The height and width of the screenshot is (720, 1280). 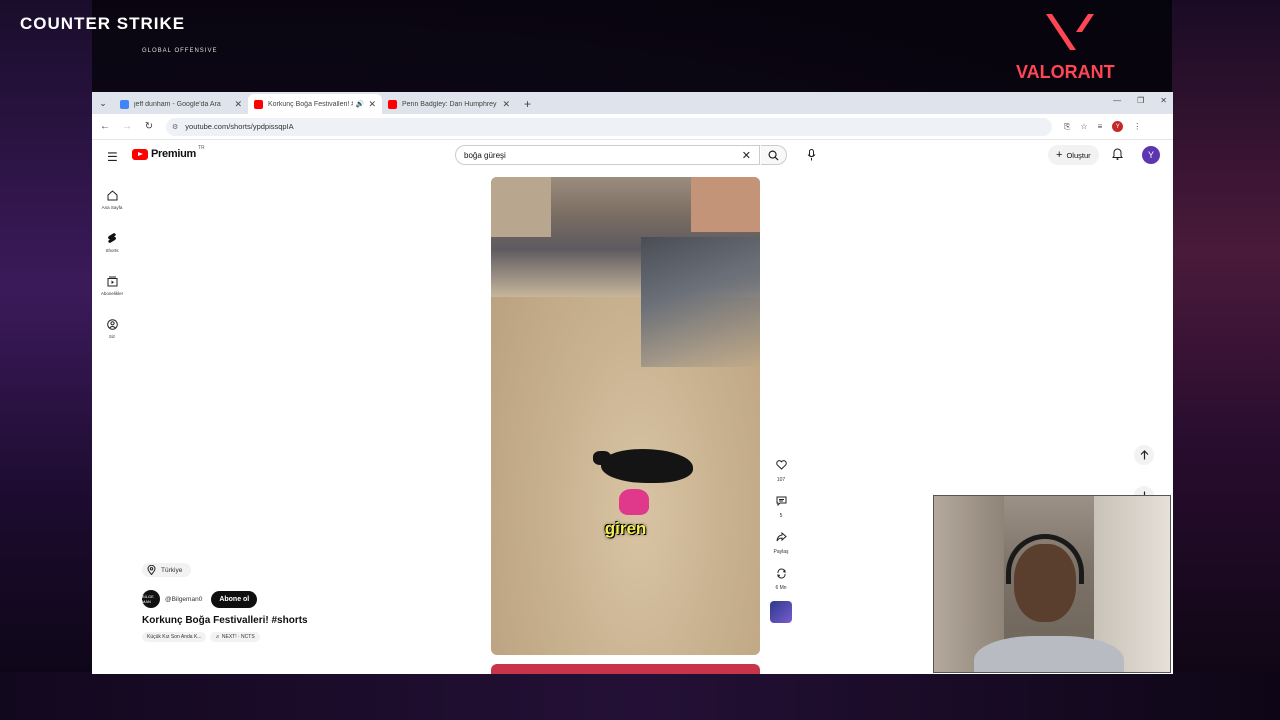 I want to click on create-button: + Oluştur, so click(x=1073, y=155).